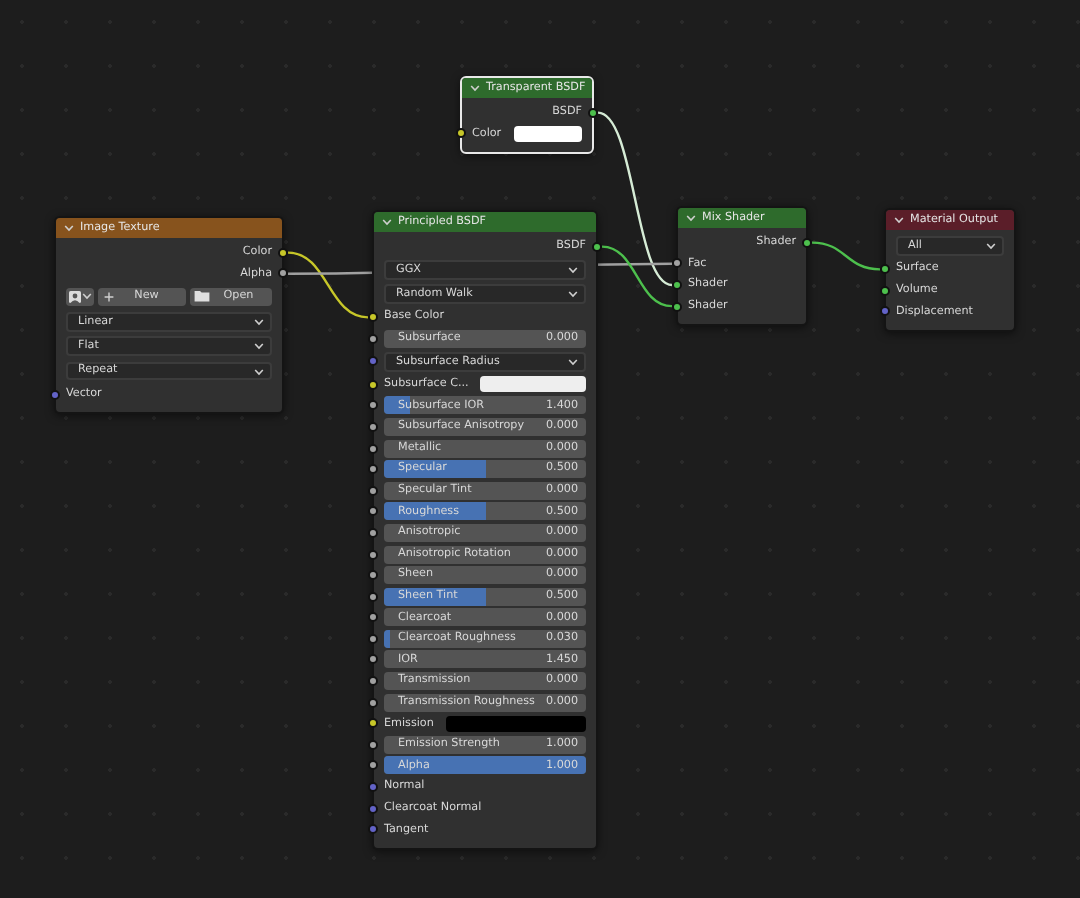 The width and height of the screenshot is (1080, 898). What do you see at coordinates (75, 296) in the screenshot?
I see `image-icon` at bounding box center [75, 296].